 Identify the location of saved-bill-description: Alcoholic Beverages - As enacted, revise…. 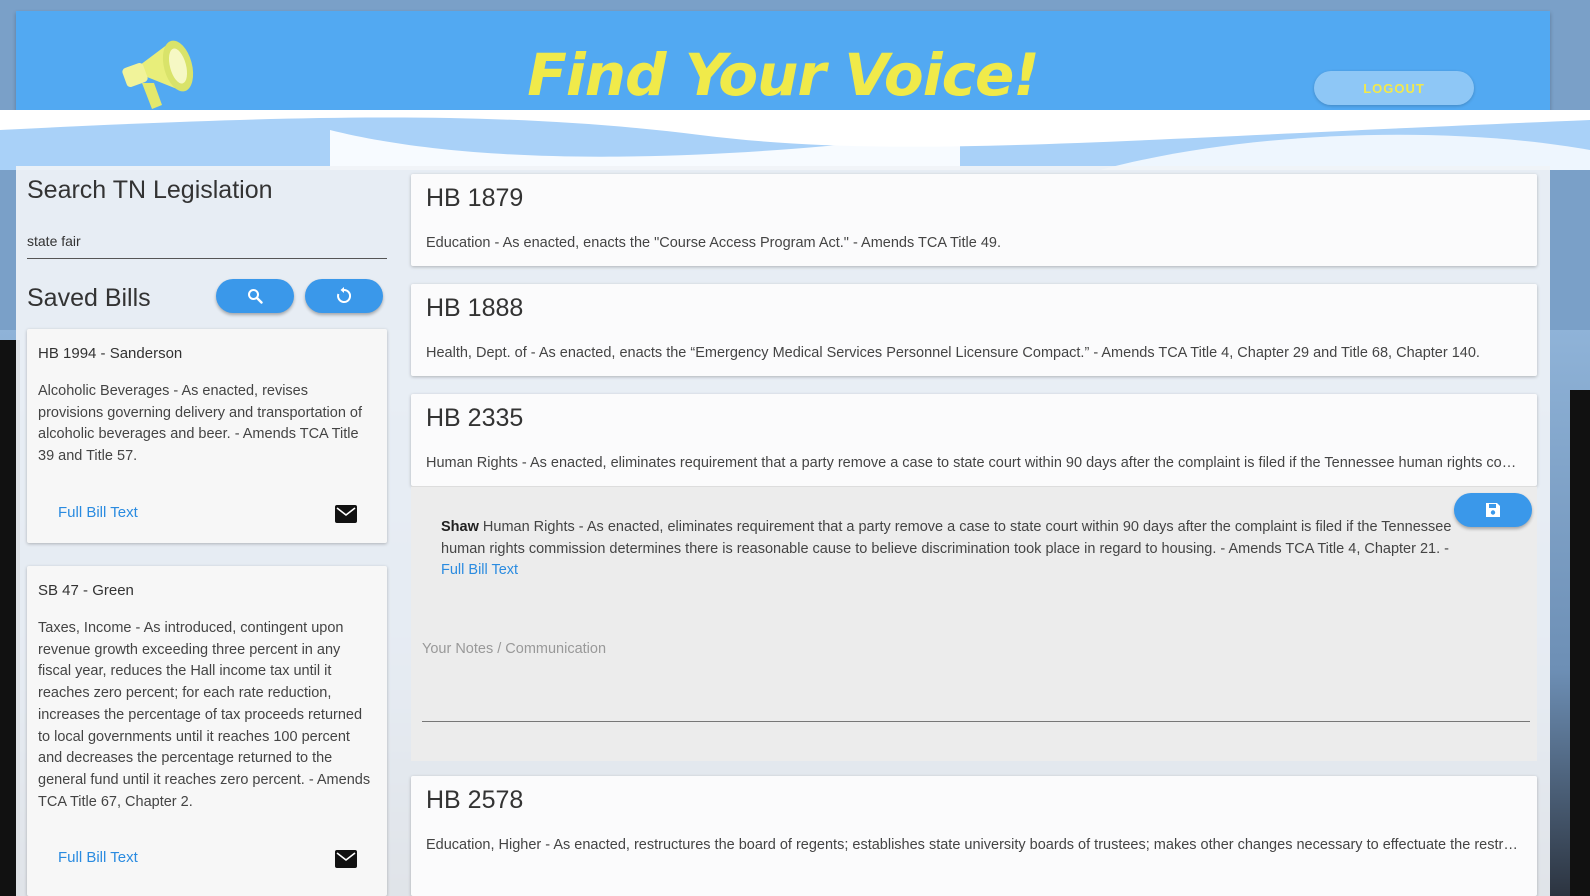
(200, 424).